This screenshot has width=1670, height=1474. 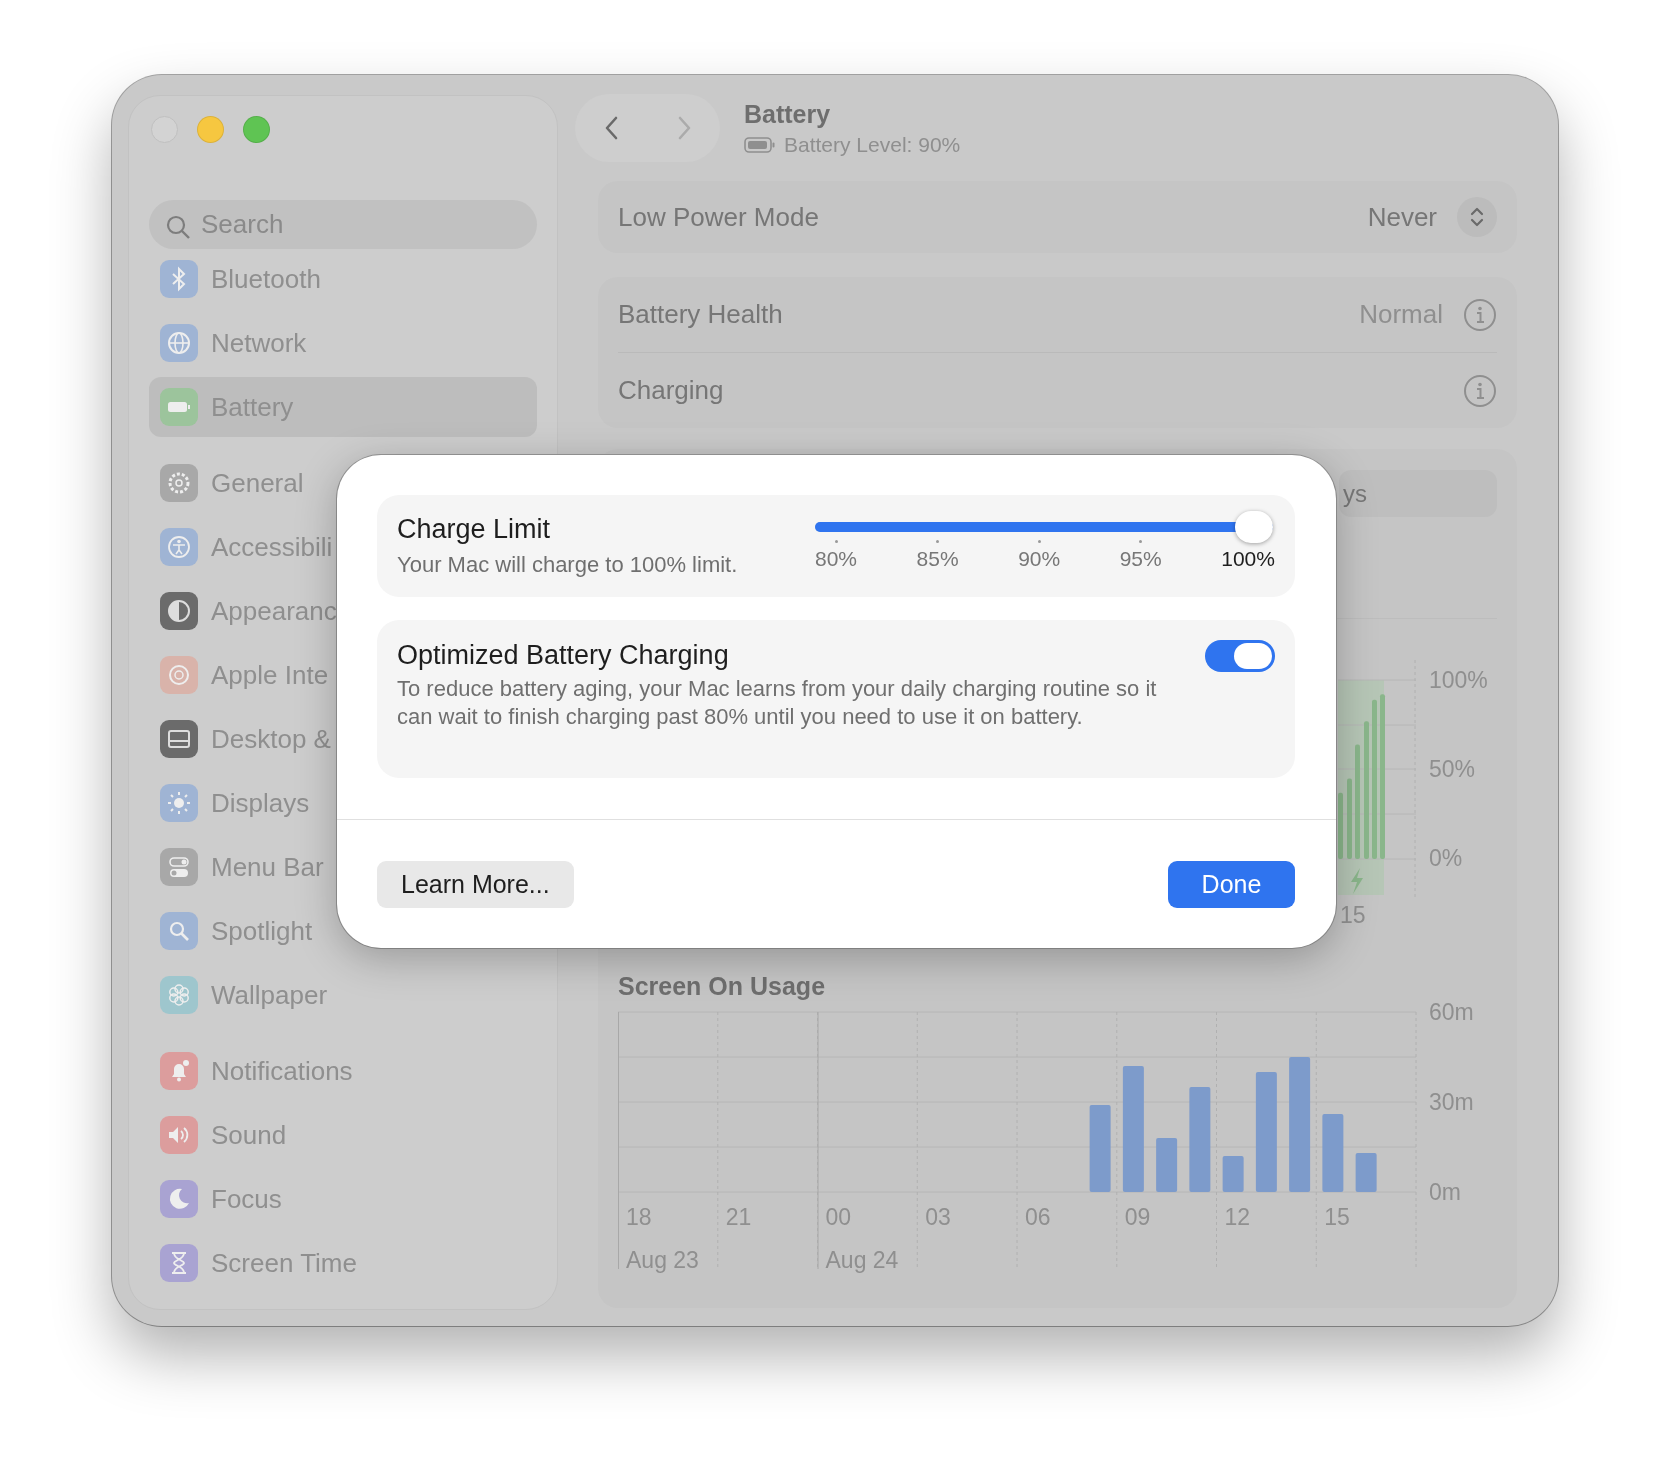 What do you see at coordinates (872, 144) in the screenshot?
I see `battery-level-text: Battery Level: 90%` at bounding box center [872, 144].